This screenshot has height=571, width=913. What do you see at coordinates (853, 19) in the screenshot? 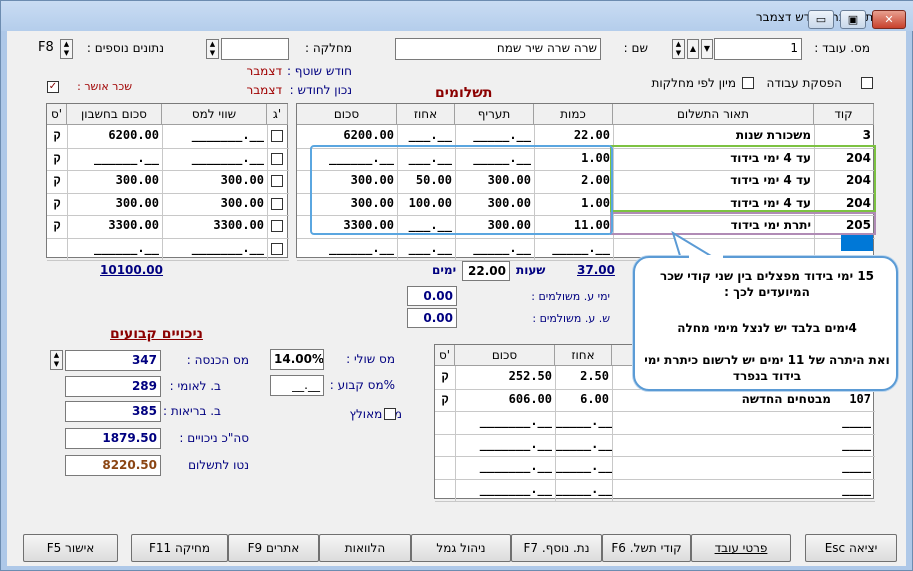
I see `maximize-button: ▣` at bounding box center [853, 19].